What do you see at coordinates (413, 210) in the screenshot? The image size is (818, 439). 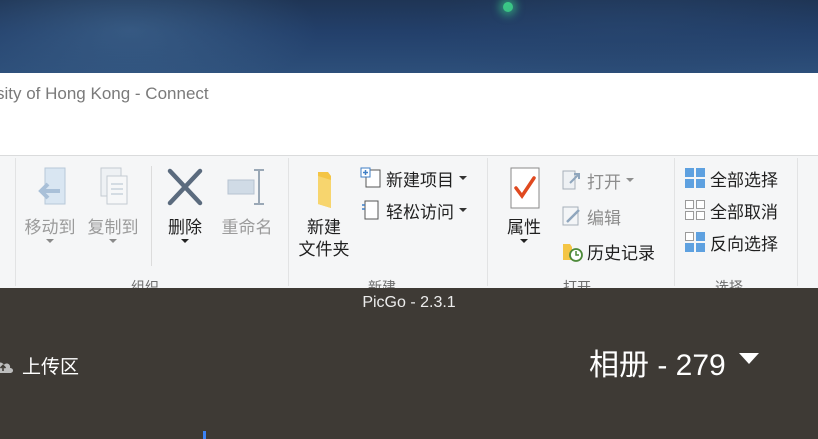 I see `easy-access-button: 轻松访问` at bounding box center [413, 210].